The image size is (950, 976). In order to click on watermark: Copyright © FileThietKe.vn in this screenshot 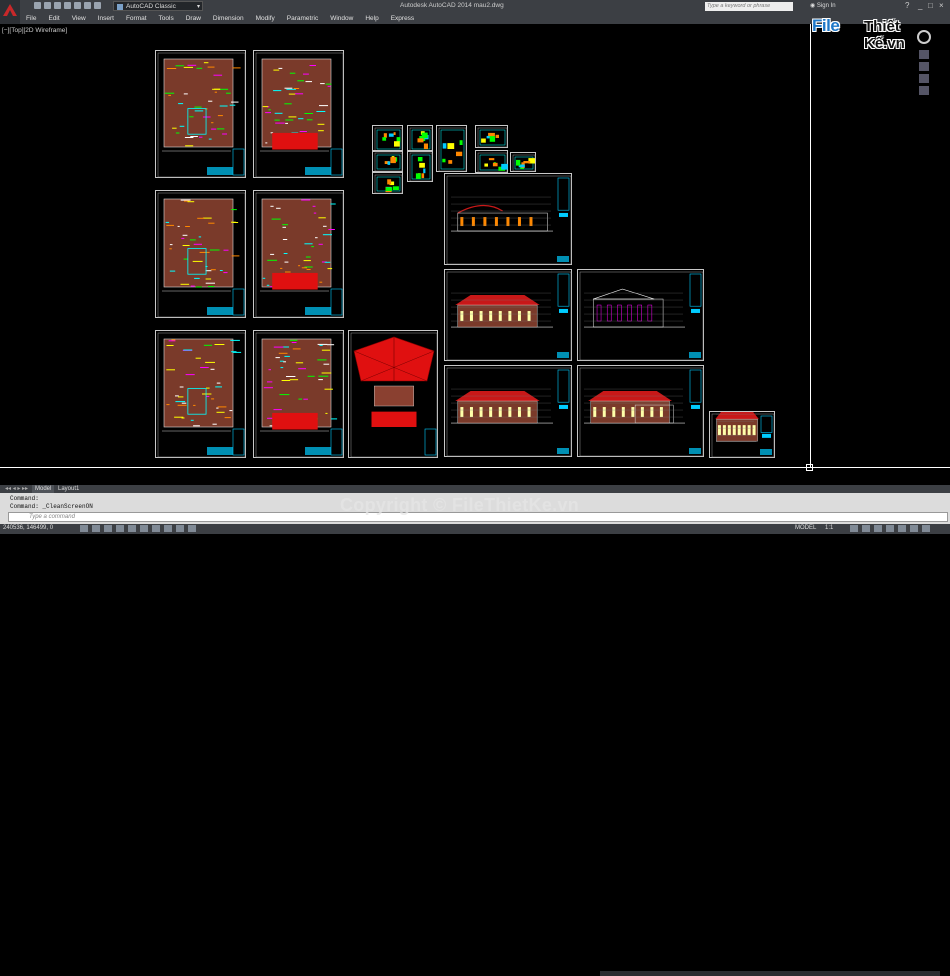, I will do `click(460, 505)`.